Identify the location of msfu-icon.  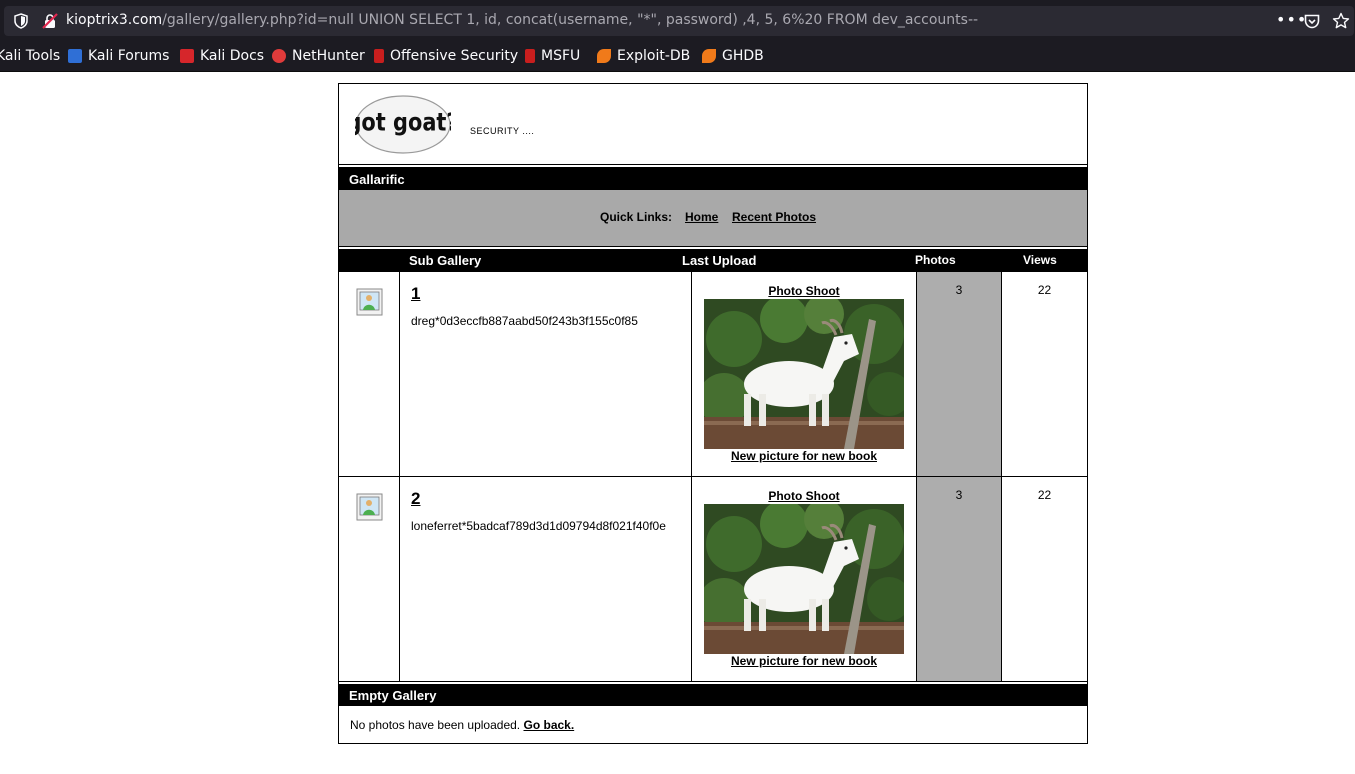
(530, 56).